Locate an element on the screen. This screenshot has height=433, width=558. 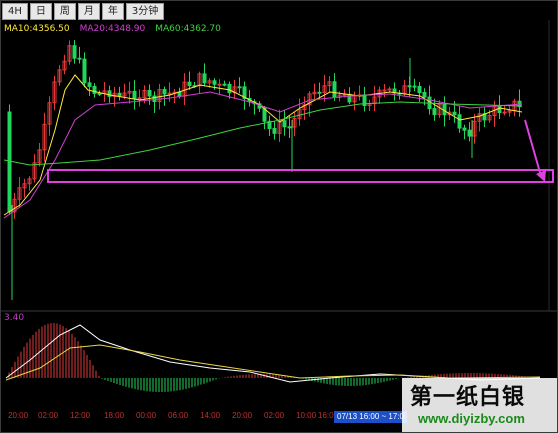
watermark-logo: 第一纸白银 www.diyizby.com is located at coordinates (479, 405).